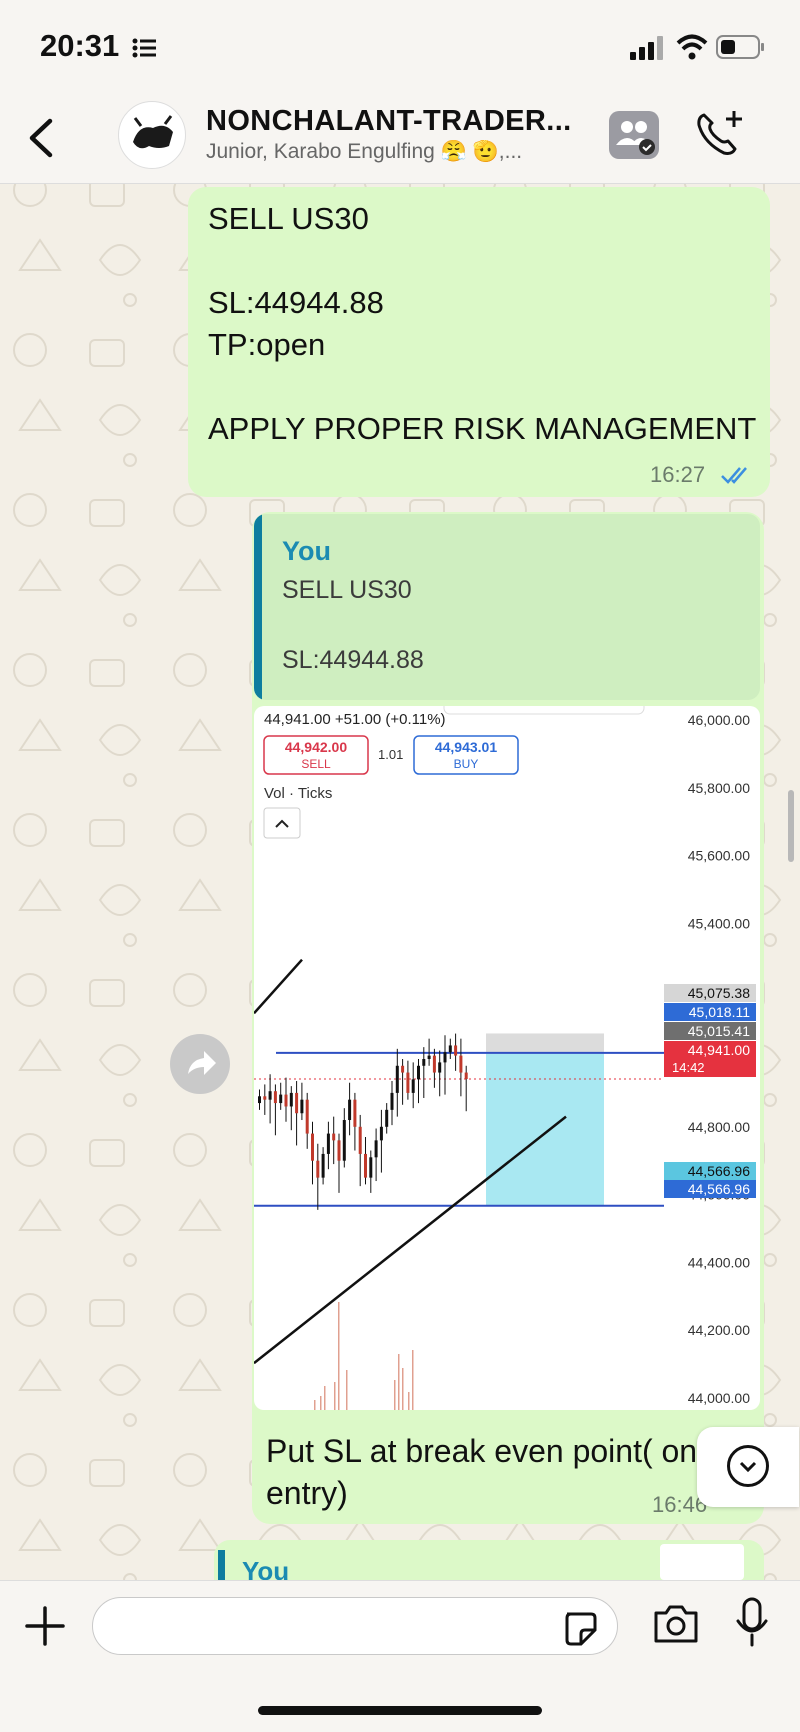 Image resolution: width=800 pixels, height=1732 pixels. I want to click on message-text-line: APPLY PROPER RISK MANAGEMENT, so click(482, 428).